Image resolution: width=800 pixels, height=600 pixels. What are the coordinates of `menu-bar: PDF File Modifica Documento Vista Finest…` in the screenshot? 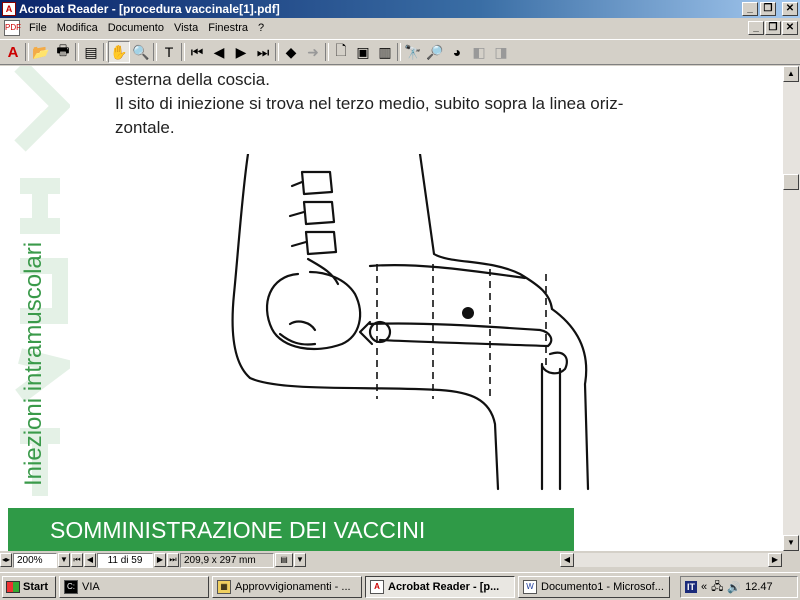 It's located at (400, 28).